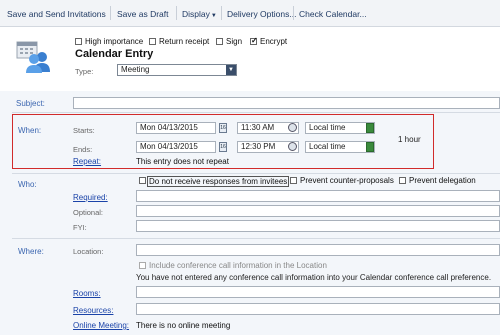  Describe the element at coordinates (219, 41) in the screenshot. I see `sign-checkbox` at that location.